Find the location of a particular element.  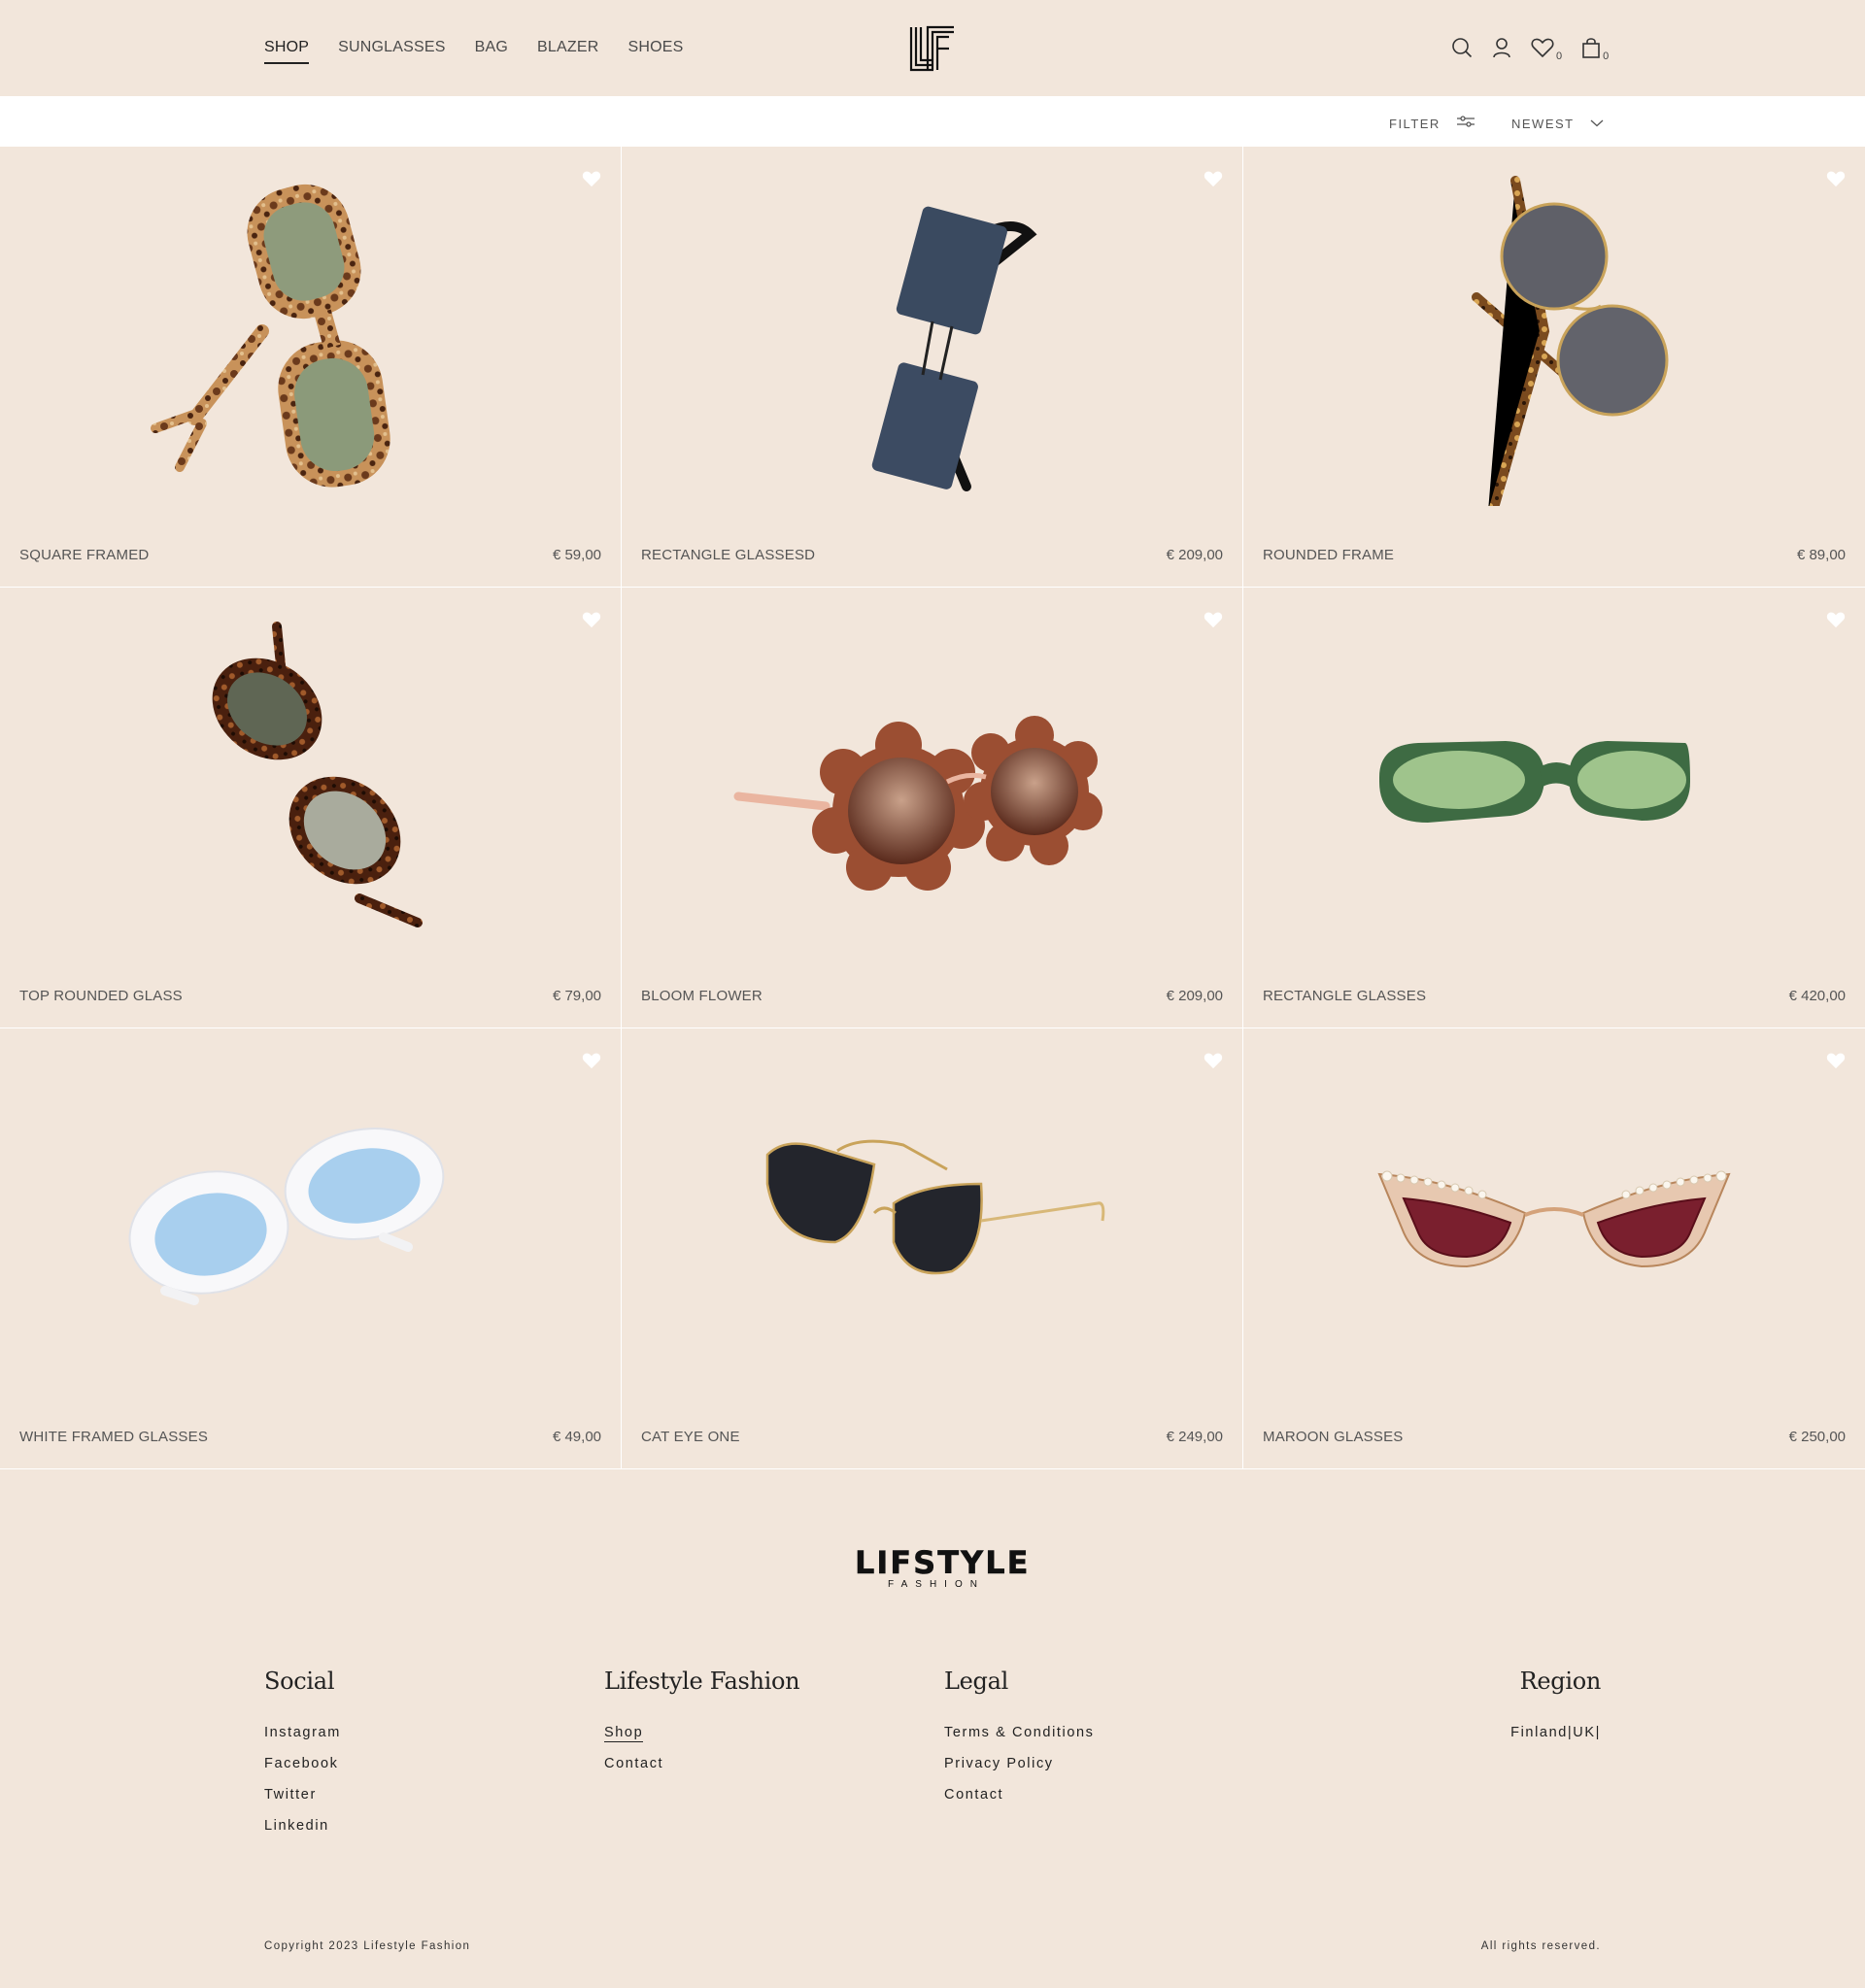

nav-shoes: SHOES is located at coordinates (655, 51).